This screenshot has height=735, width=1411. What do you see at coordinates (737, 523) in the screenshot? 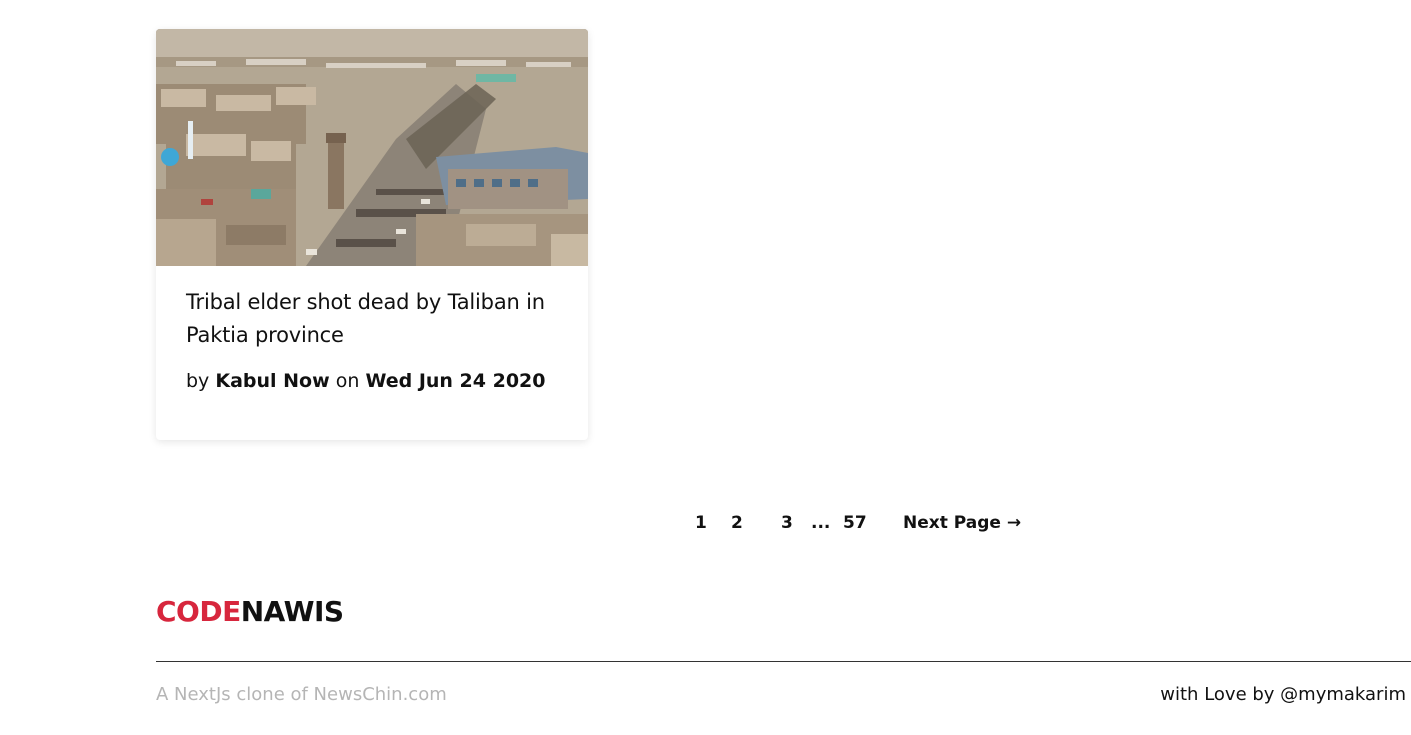
I see `page-2-link: 2` at bounding box center [737, 523].